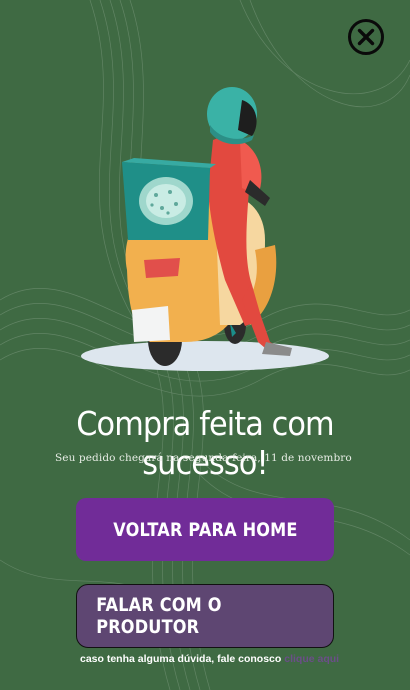 The height and width of the screenshot is (690, 410). What do you see at coordinates (366, 37) in the screenshot?
I see `close-icon` at bounding box center [366, 37].